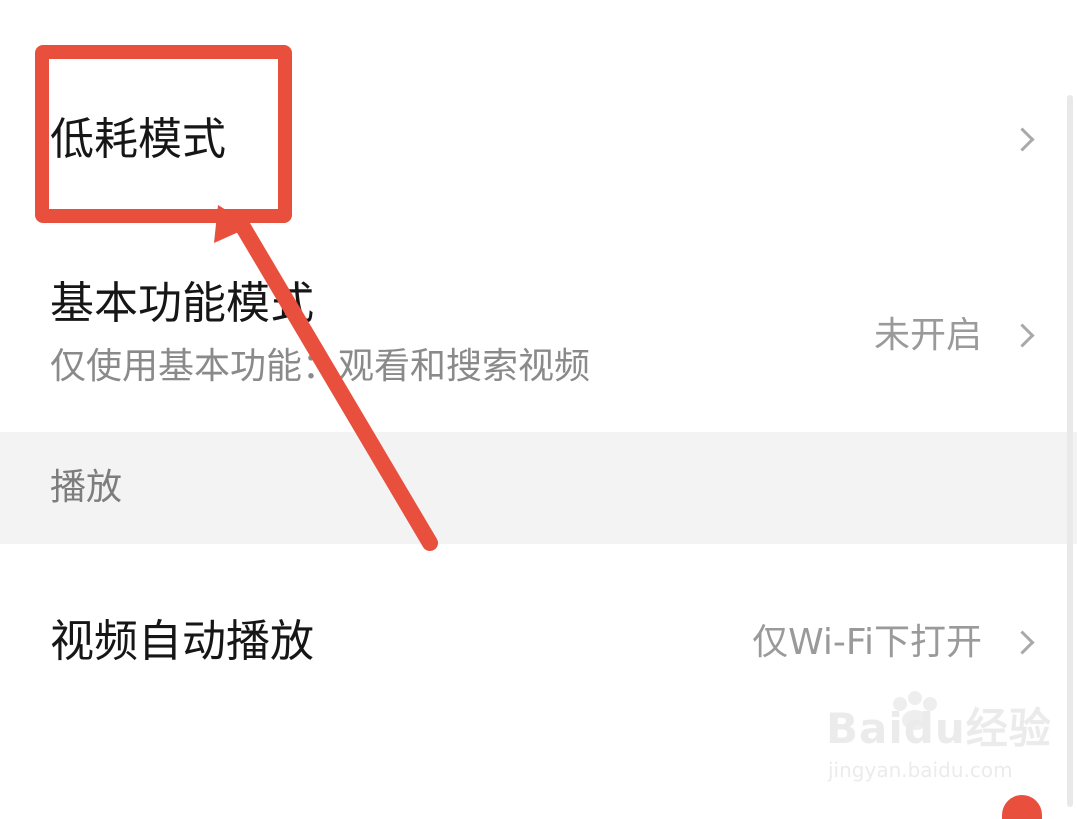 The width and height of the screenshot is (1077, 819). I want to click on basic-mode-title: 基本功能模式, so click(182, 303).